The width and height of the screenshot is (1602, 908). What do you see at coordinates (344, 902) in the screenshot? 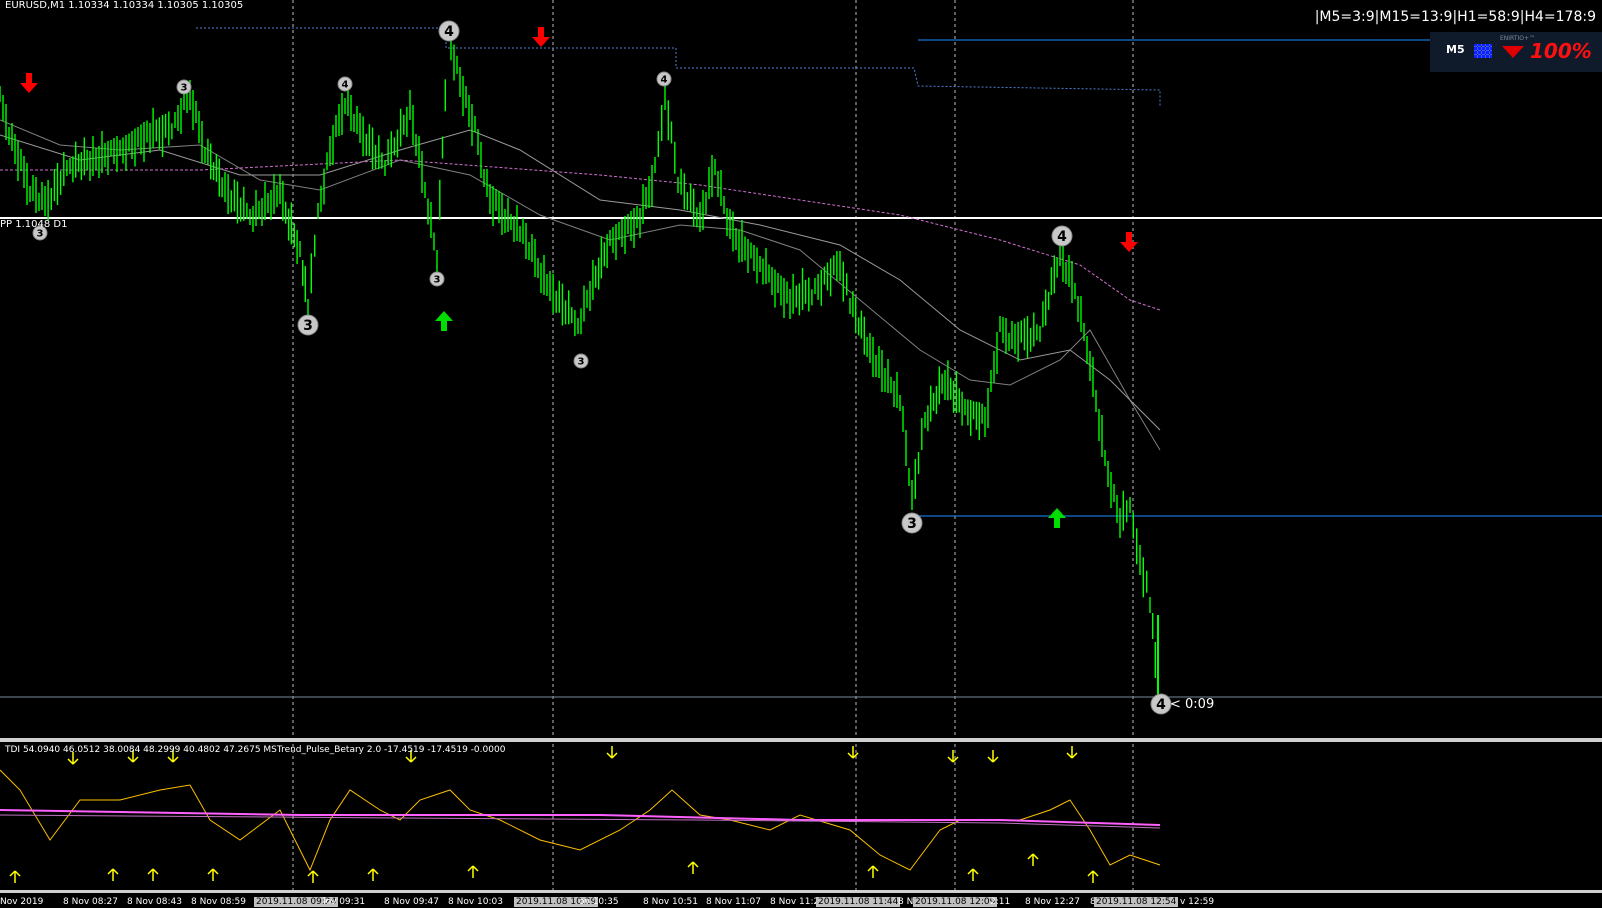
I see `time-axis-label: lov 09:31` at bounding box center [344, 902].